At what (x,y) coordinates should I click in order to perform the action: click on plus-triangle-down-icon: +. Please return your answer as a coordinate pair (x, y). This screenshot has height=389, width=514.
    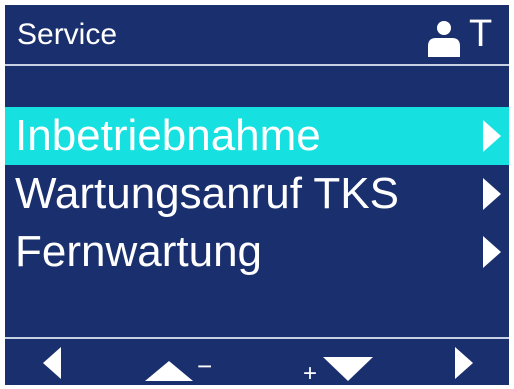
    Looking at the image, I should click on (338, 371).